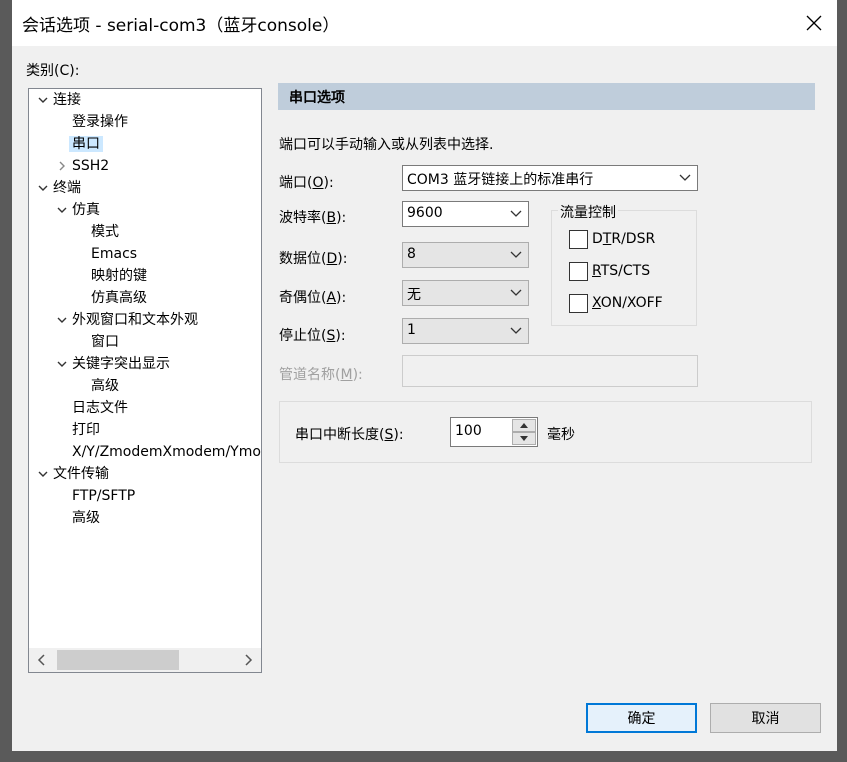 This screenshot has height=762, width=847. I want to click on close-icon, so click(814, 23).